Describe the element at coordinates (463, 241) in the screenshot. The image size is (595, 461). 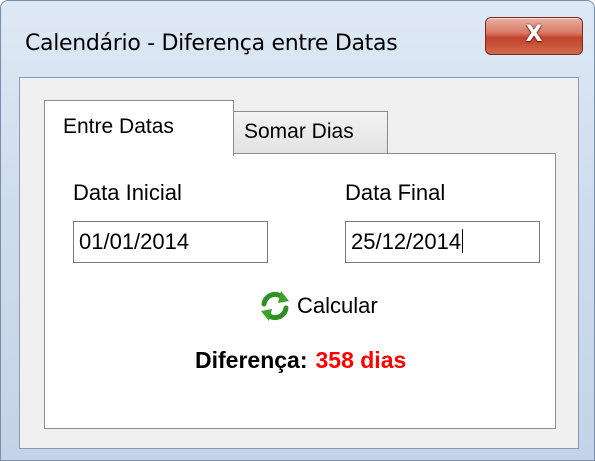
I see `text-cursor` at that location.